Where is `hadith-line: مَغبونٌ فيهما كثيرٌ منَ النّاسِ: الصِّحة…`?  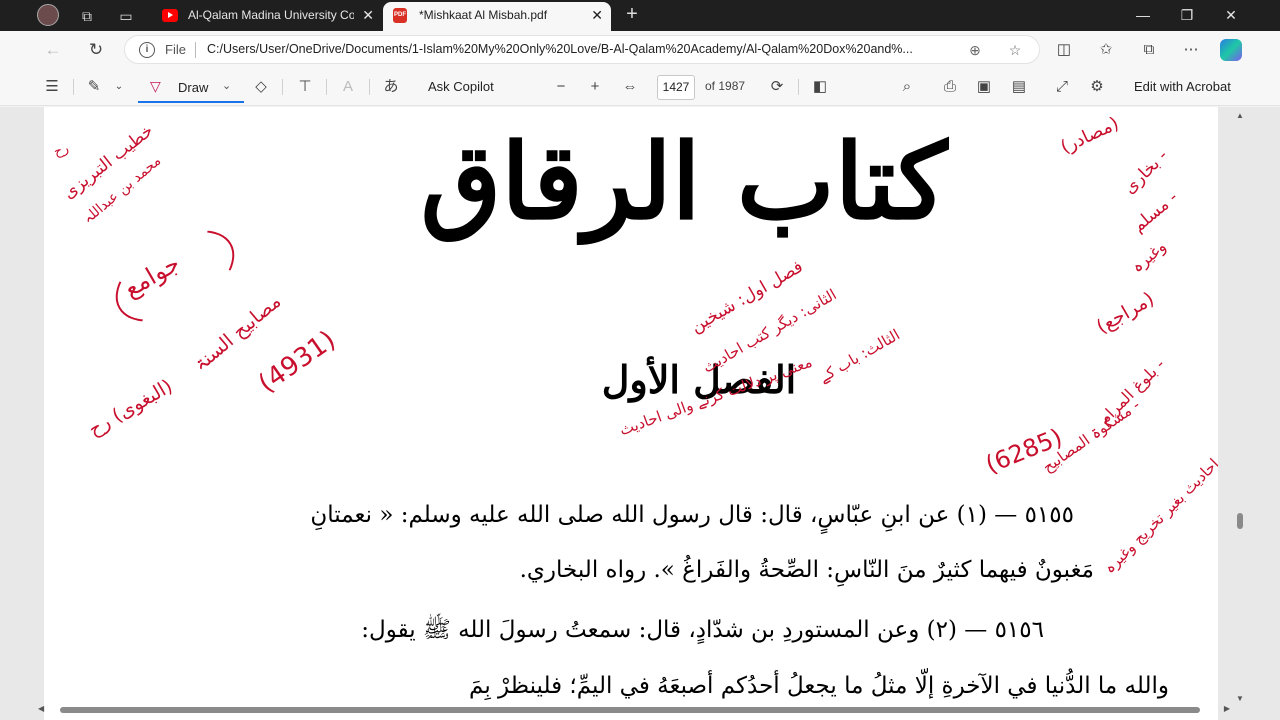
hadith-line: مَغبونٌ فيهما كثيرٌ منَ النّاسِ: الصِّحة… is located at coordinates (806, 570).